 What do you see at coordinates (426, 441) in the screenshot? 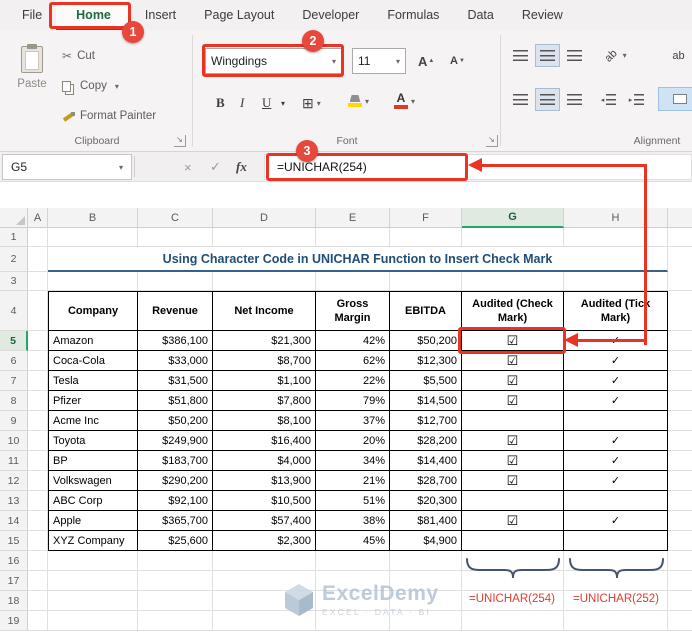
I see `cell-f10: $28,200` at bounding box center [426, 441].